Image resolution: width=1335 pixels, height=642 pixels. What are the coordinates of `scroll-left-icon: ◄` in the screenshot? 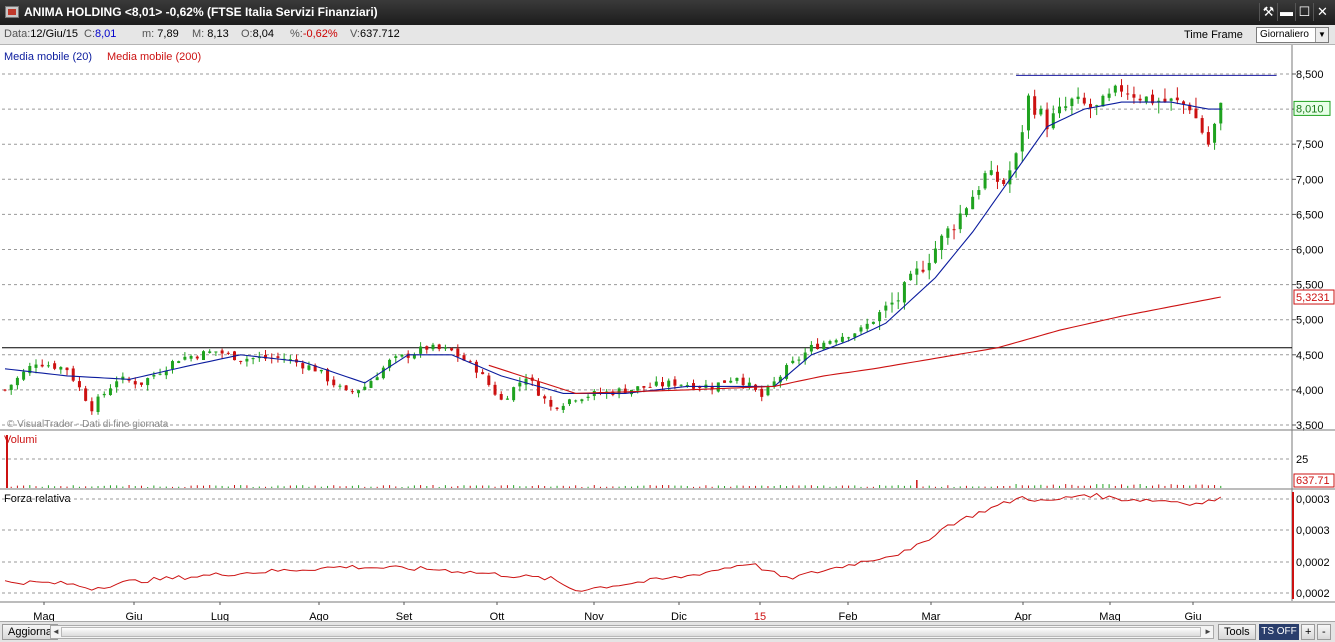 It's located at (56, 632).